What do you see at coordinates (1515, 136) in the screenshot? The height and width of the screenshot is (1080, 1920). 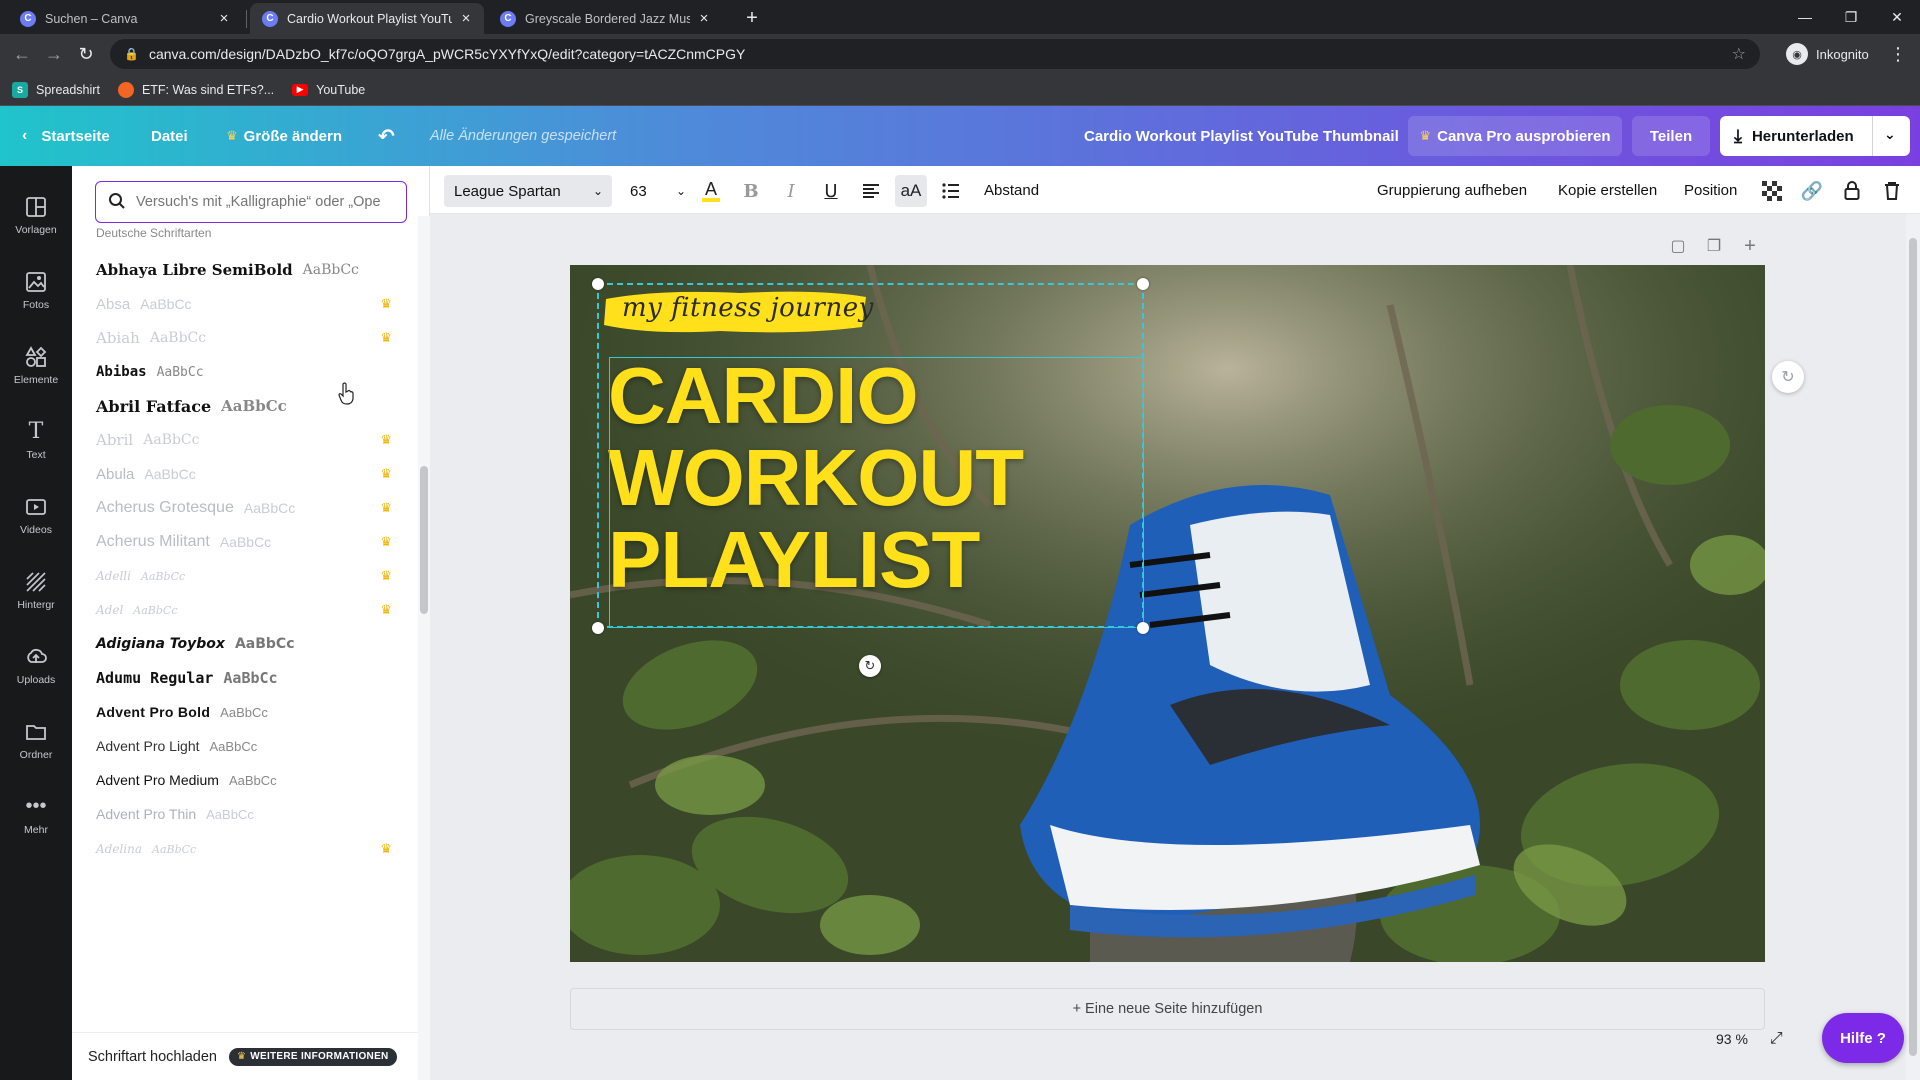 I see `canva-pro-button: ♛ Canva Pro ausprobieren` at bounding box center [1515, 136].